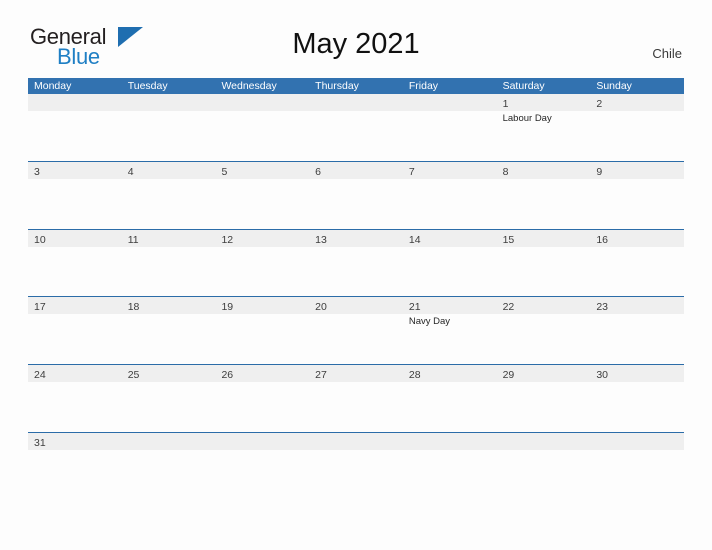 The image size is (712, 550). Describe the element at coordinates (450, 238) in the screenshot. I see `day-cell: 14` at that location.